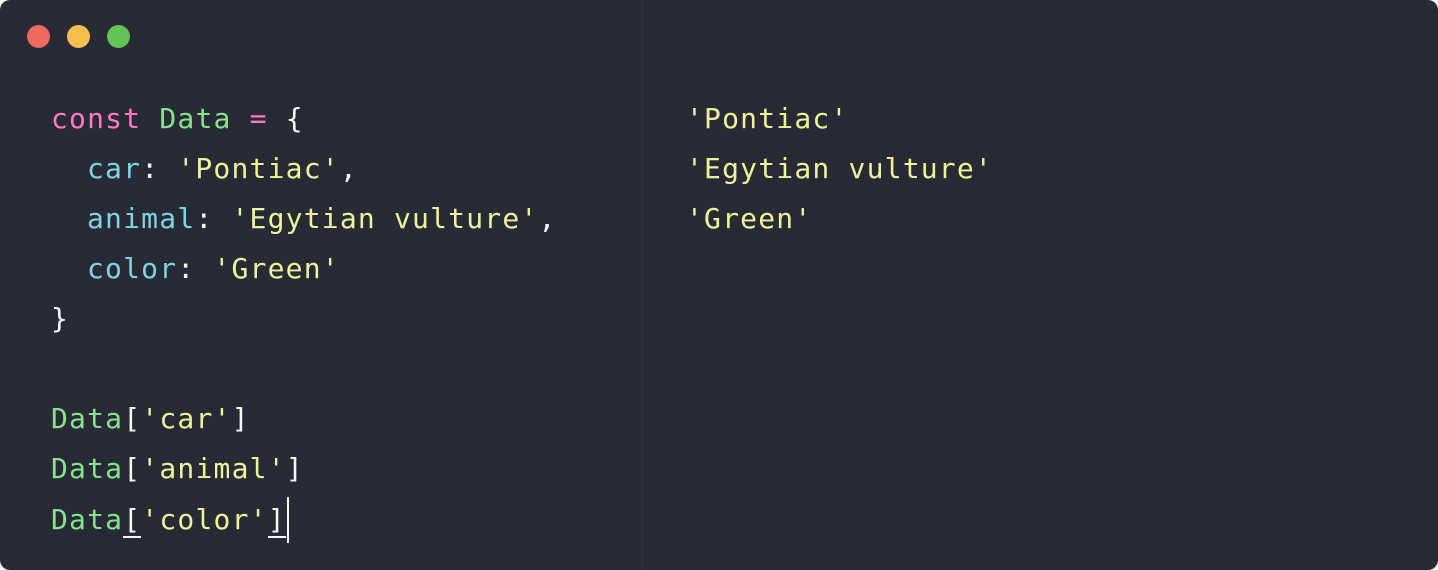  I want to click on output-pane: 'Pontiac' 'Egytian vulture' 'Green', so click(839, 173).